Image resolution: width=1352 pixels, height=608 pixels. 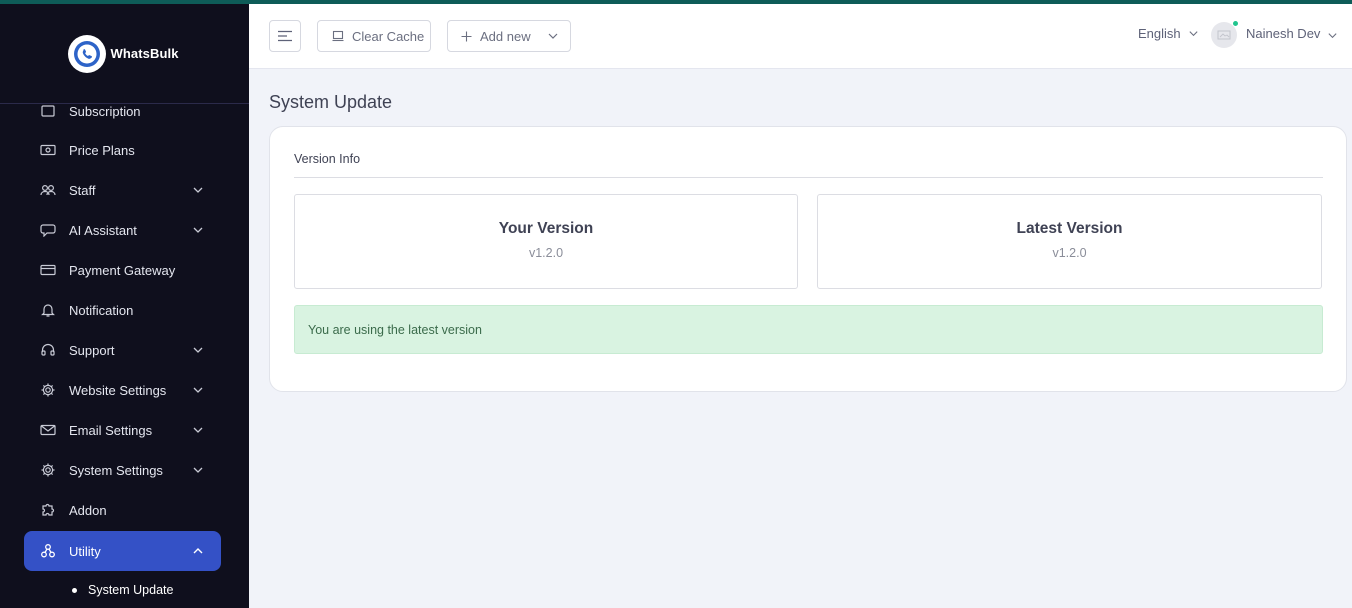 I want to click on bullet-icon, so click(x=74, y=590).